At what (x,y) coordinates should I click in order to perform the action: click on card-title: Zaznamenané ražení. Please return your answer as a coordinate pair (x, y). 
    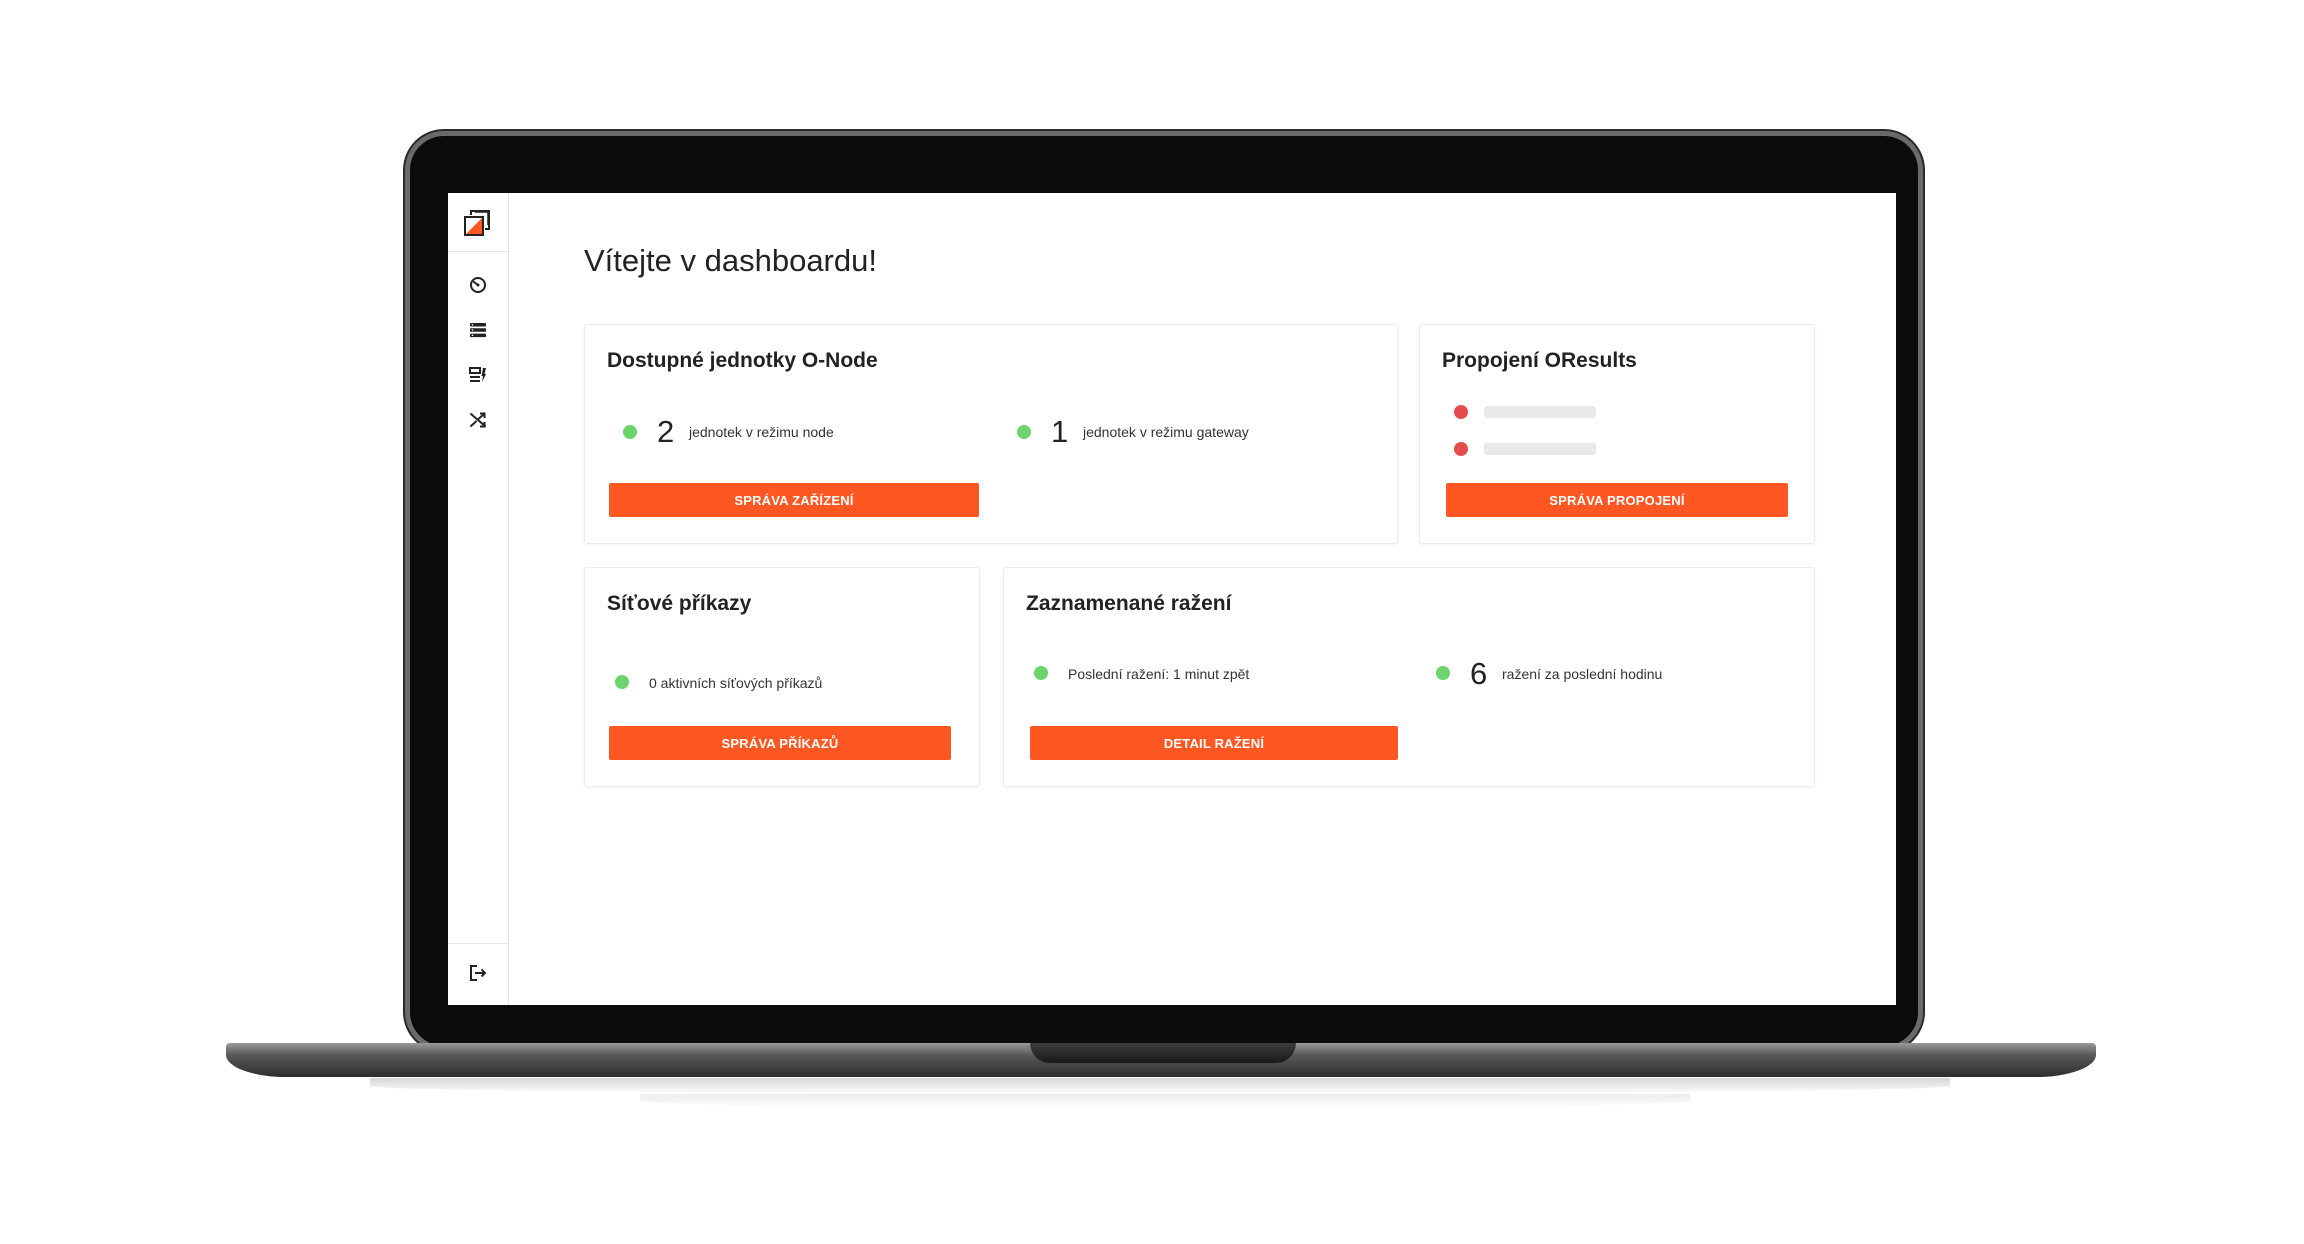
    Looking at the image, I should click on (1129, 603).